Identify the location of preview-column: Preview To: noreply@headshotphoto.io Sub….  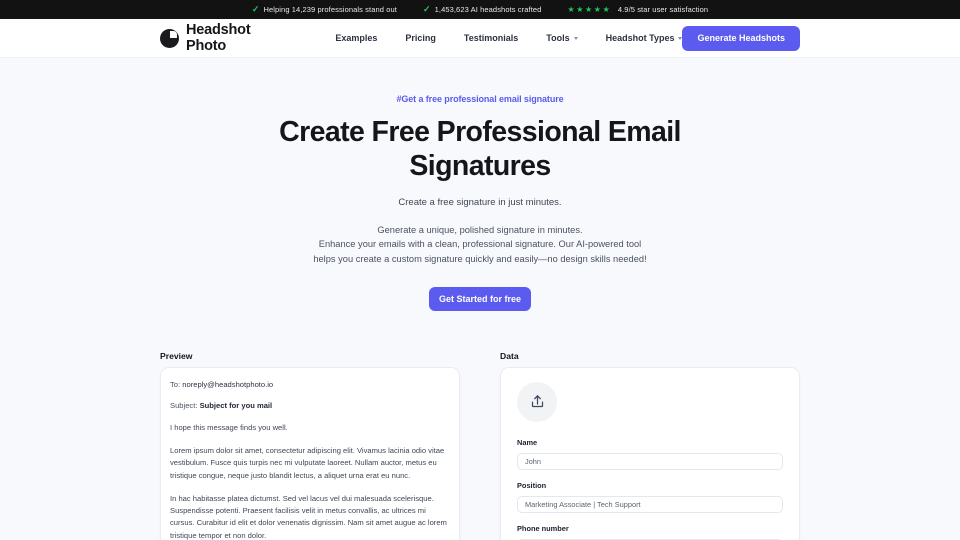
(310, 445).